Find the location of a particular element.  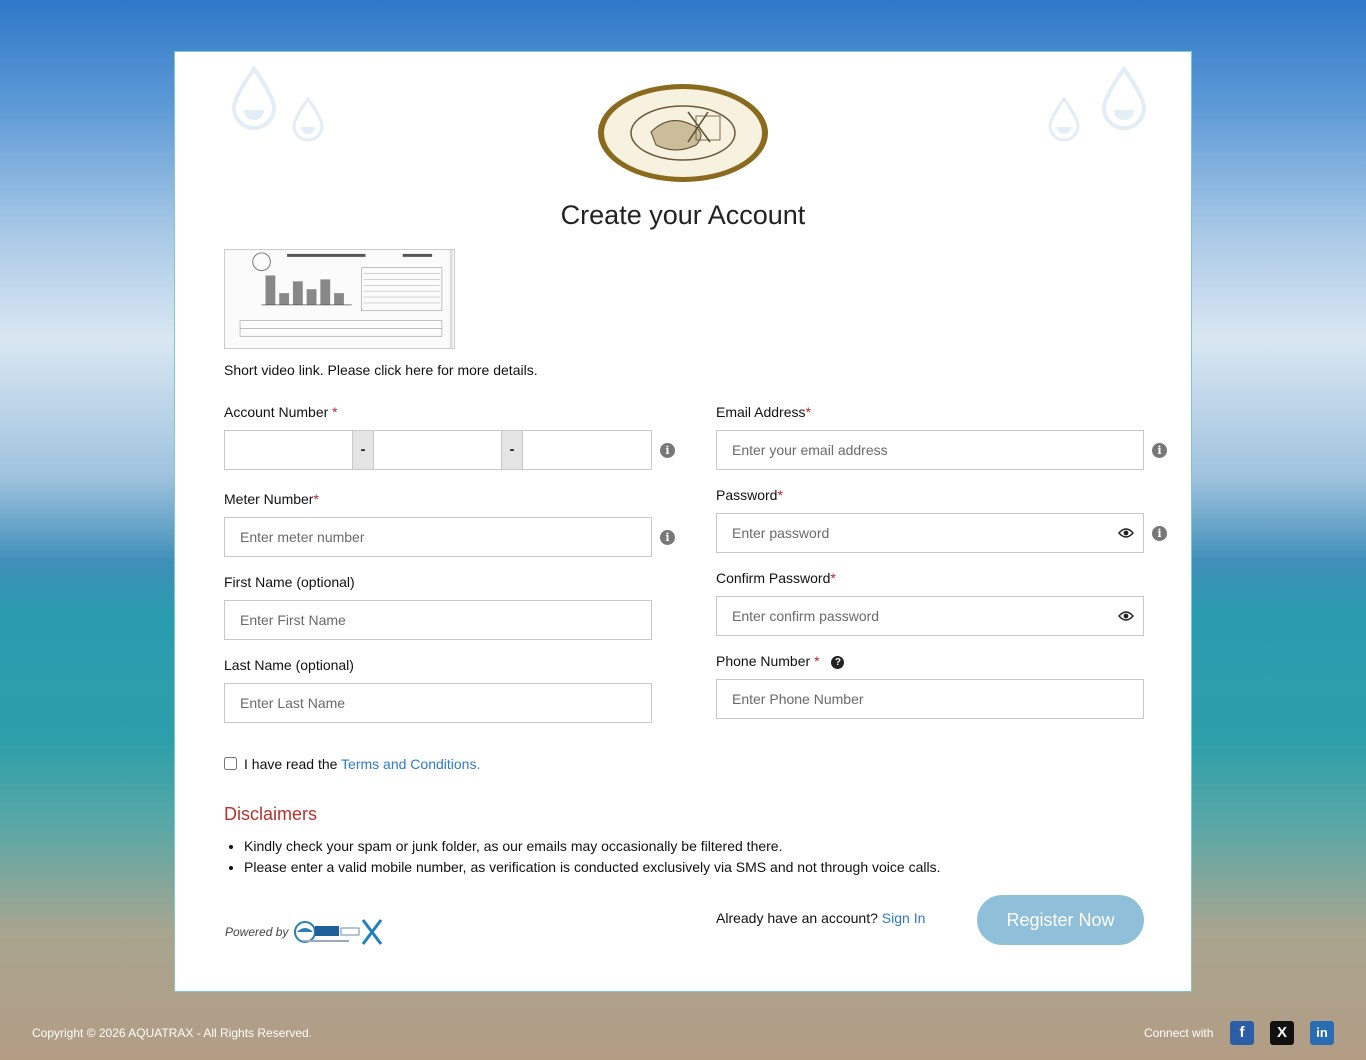

phone-input is located at coordinates (930, 699).